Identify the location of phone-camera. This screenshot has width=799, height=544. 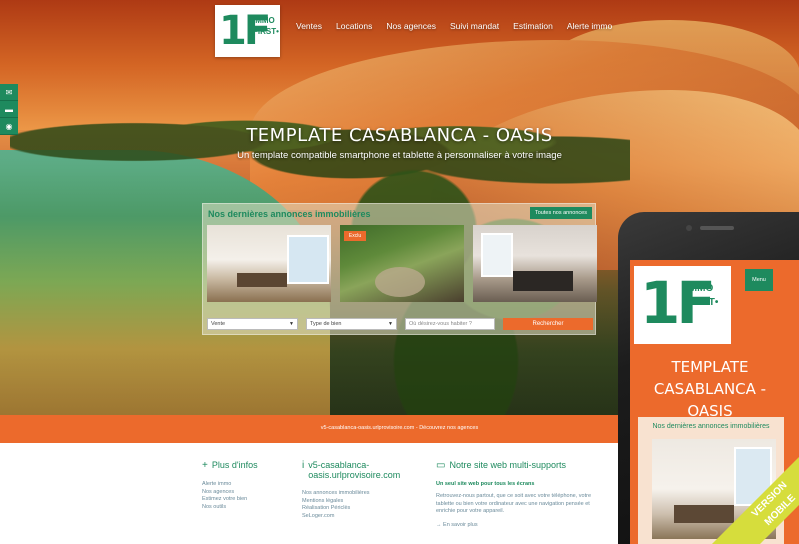
(689, 228).